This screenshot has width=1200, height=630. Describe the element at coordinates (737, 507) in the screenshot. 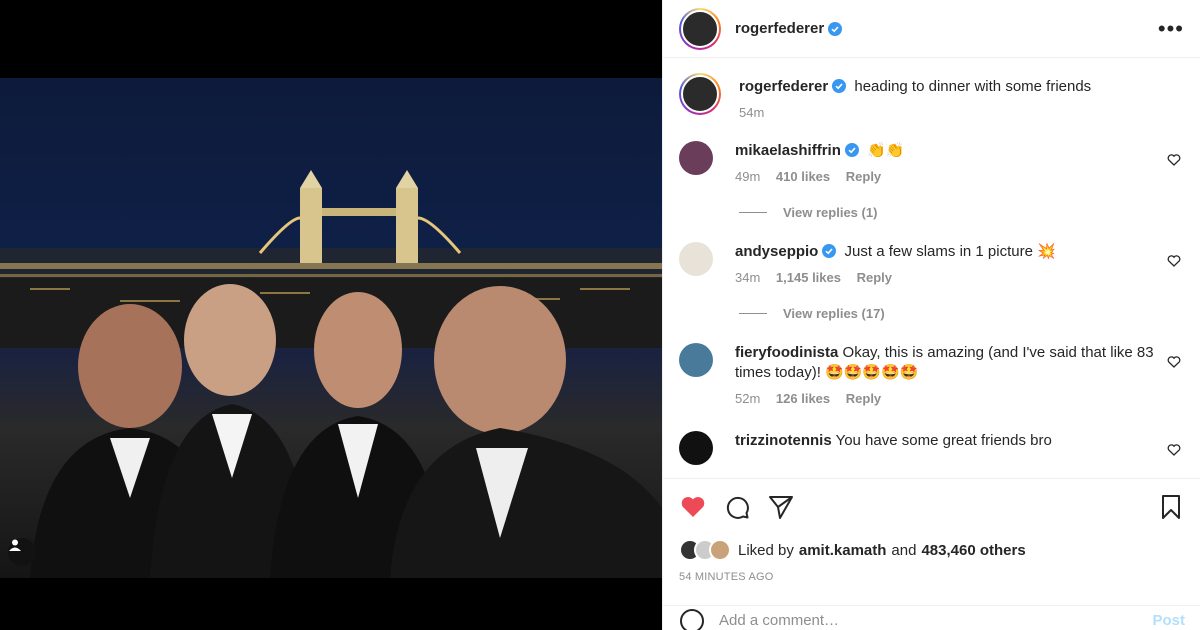

I see `comment-icon` at that location.